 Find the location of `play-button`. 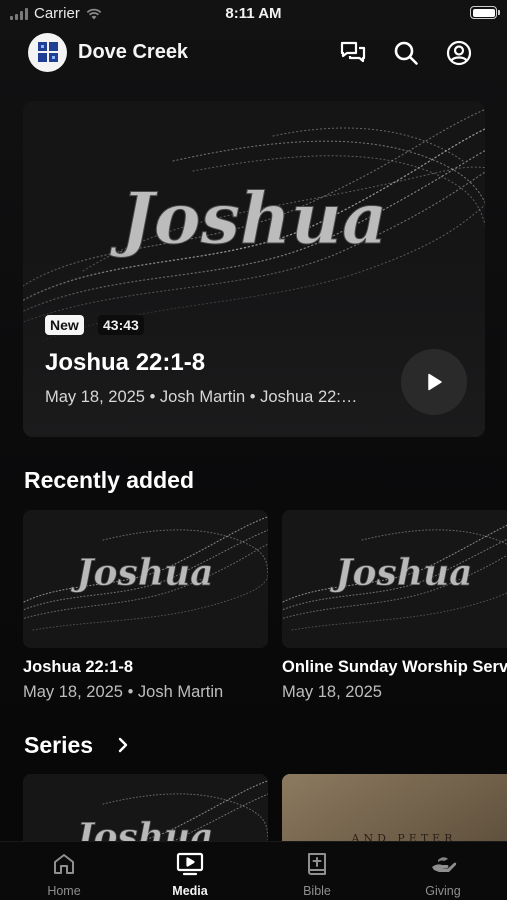

play-button is located at coordinates (434, 382).